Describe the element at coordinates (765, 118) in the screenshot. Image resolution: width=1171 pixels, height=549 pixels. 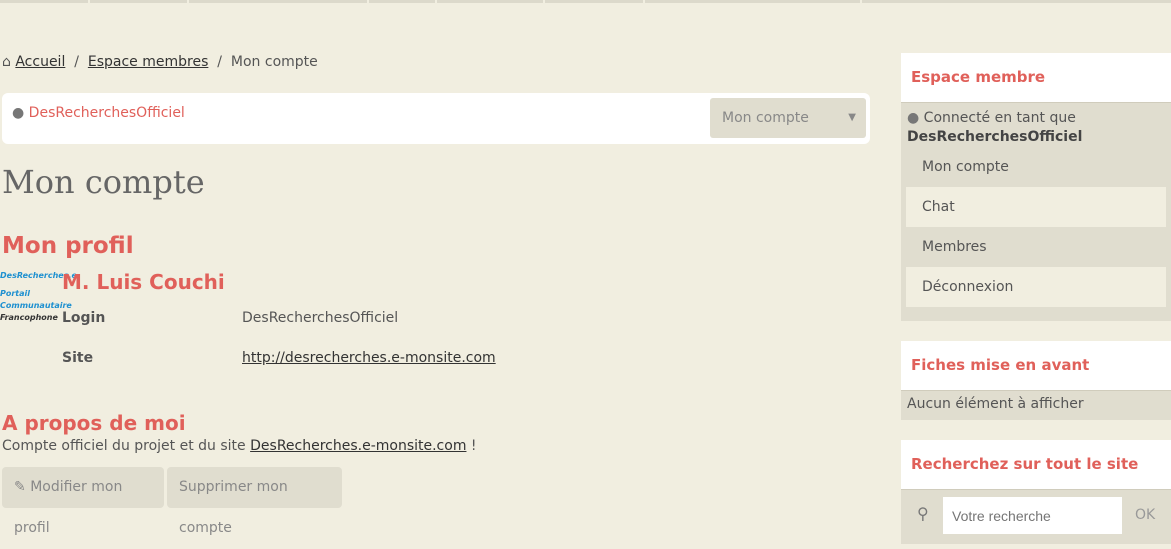
I see `select-value: Mon compte` at that location.